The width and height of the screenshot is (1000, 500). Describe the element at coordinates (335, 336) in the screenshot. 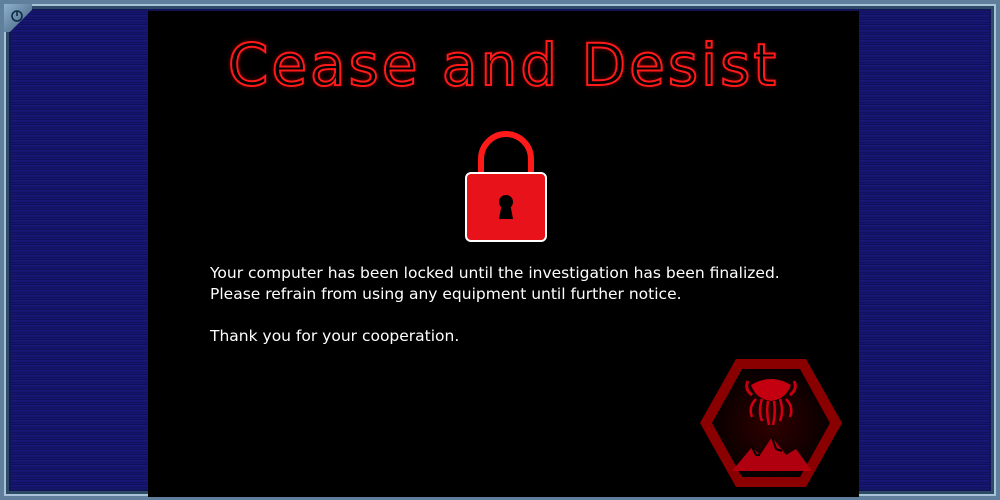

I see `message-line-3: Thank you for your cooperation.` at that location.